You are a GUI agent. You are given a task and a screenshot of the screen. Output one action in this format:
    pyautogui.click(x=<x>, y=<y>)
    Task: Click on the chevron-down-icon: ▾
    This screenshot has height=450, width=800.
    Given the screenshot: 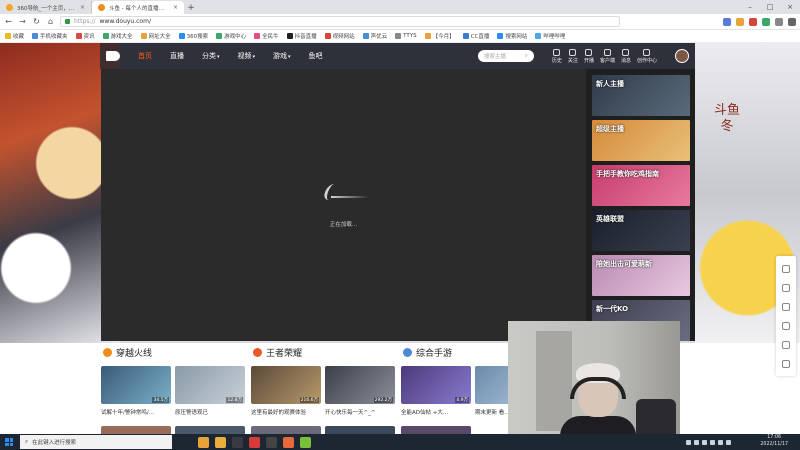 What is the action you would take?
    pyautogui.click(x=254, y=57)
    